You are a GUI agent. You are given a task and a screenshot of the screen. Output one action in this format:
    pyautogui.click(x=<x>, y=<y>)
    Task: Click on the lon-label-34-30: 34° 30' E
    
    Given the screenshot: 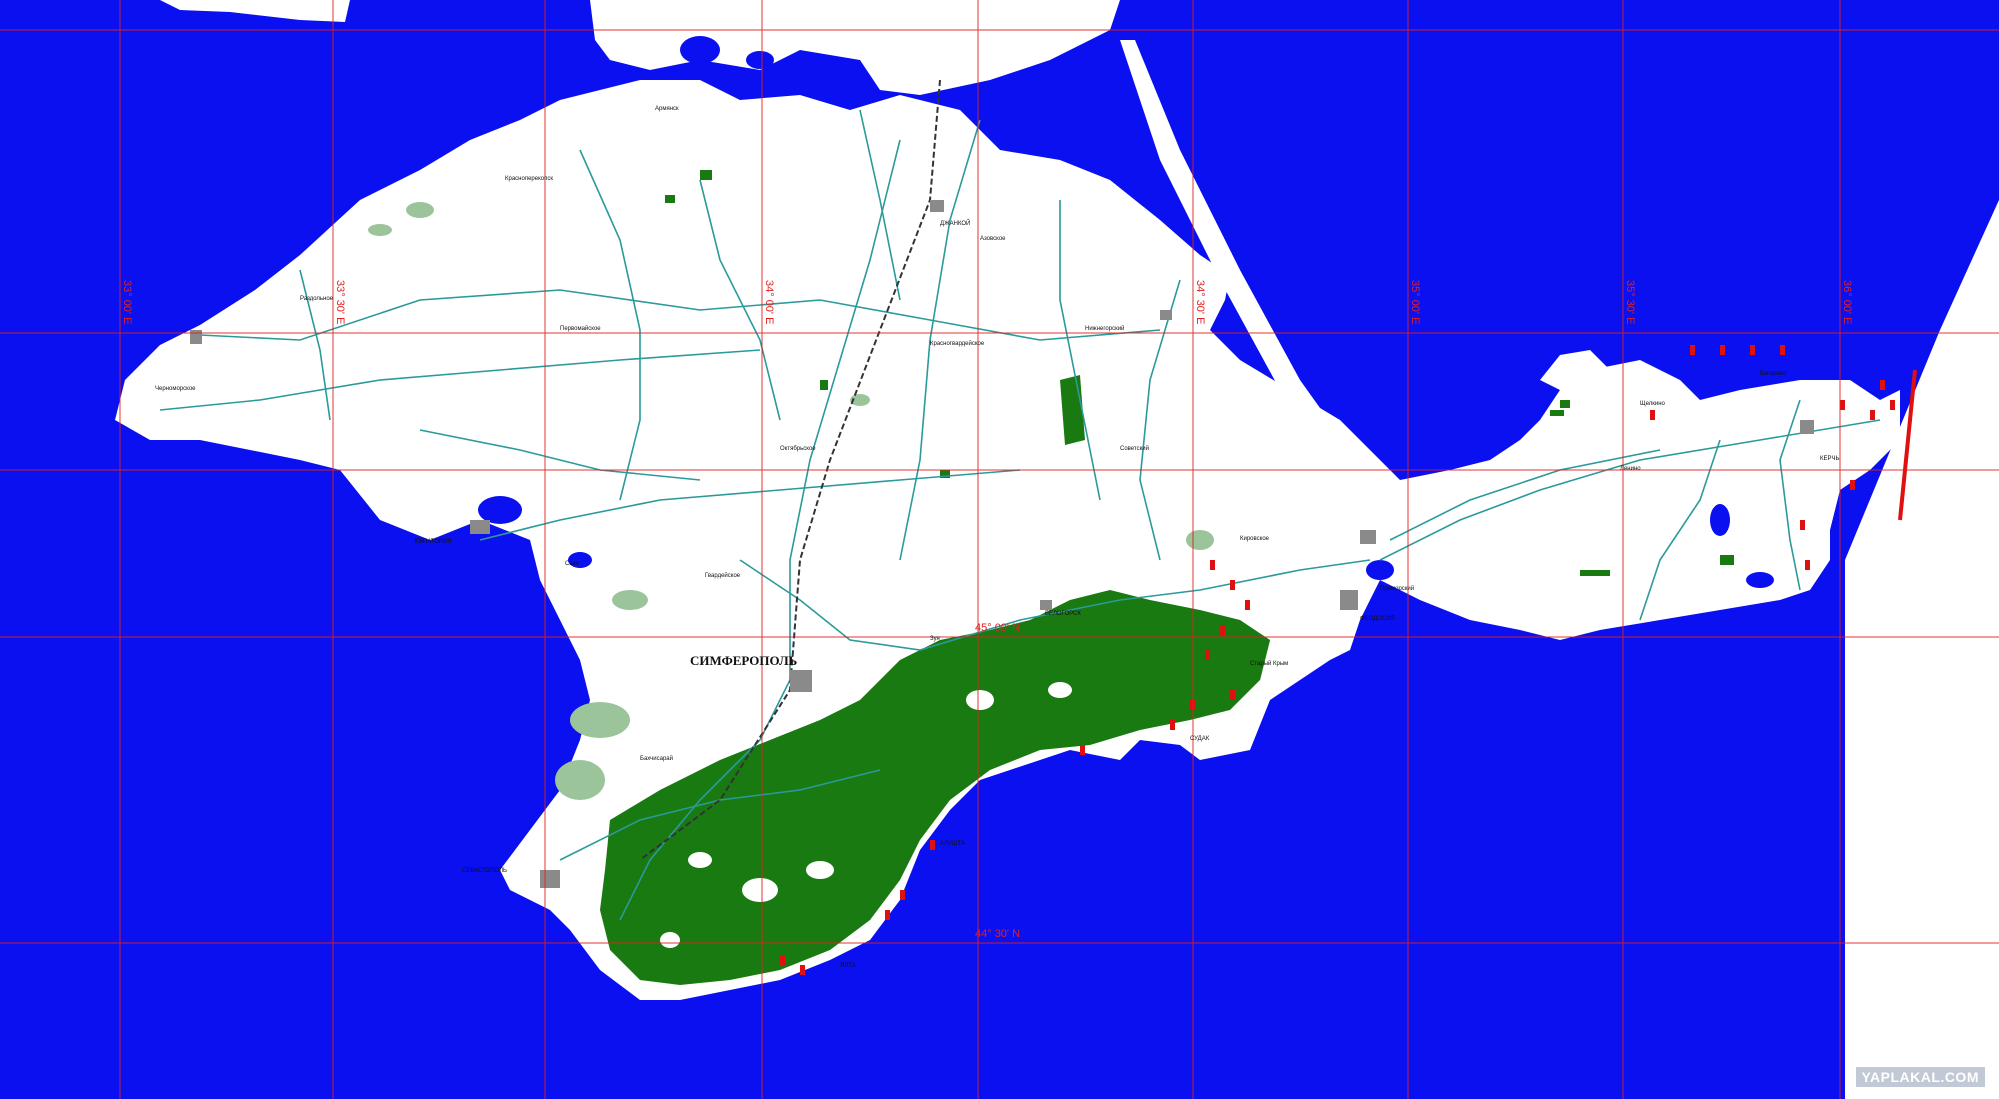 What is the action you would take?
    pyautogui.click(x=1200, y=302)
    